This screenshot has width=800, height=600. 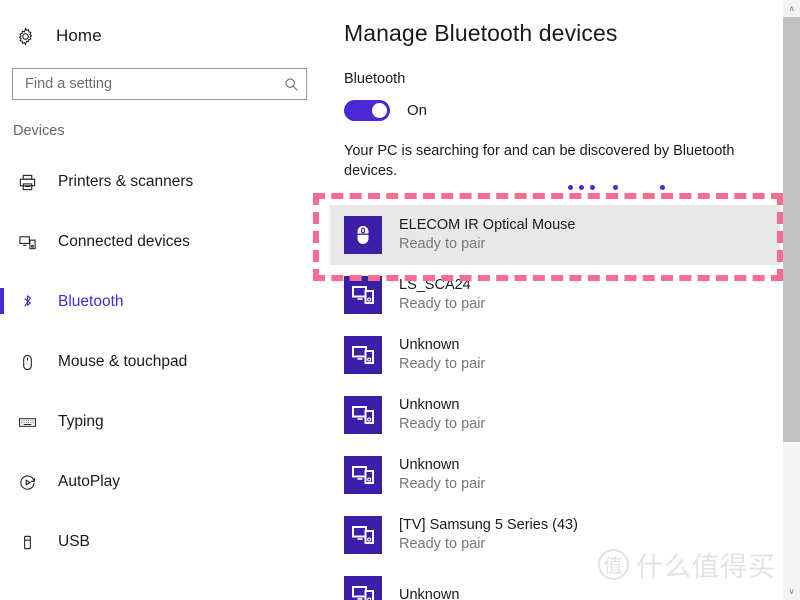 I want to click on searching-indicator, so click(x=555, y=190).